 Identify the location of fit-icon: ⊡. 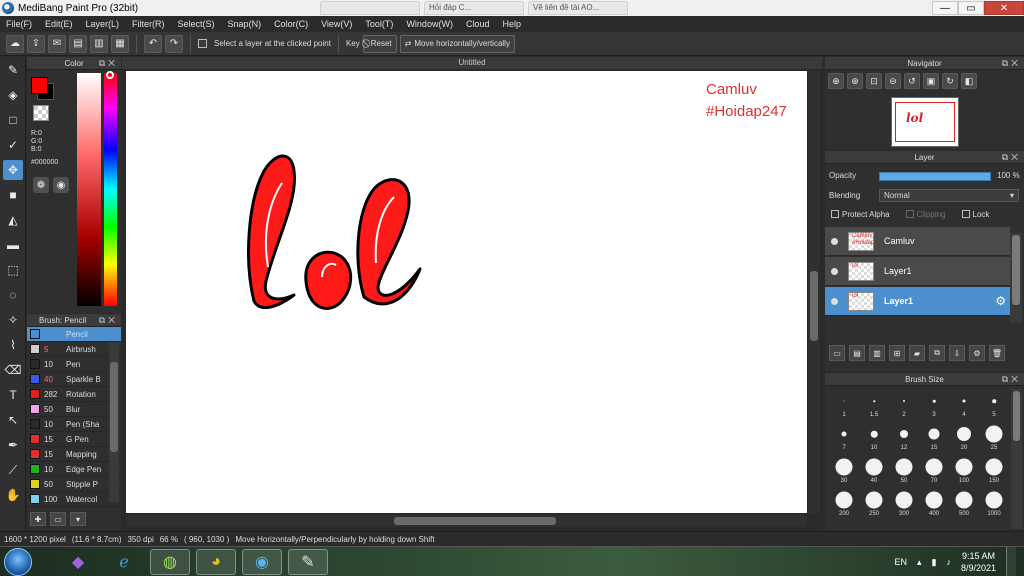
(874, 81).